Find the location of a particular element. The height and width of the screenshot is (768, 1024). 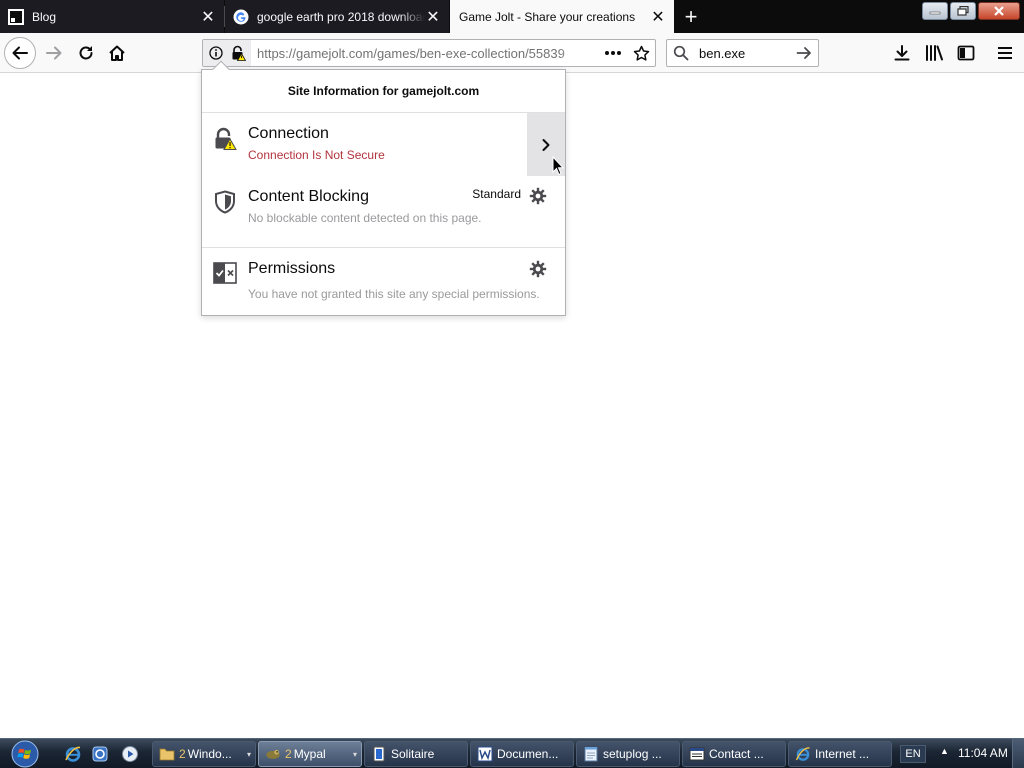

home-icon is located at coordinates (117, 53).